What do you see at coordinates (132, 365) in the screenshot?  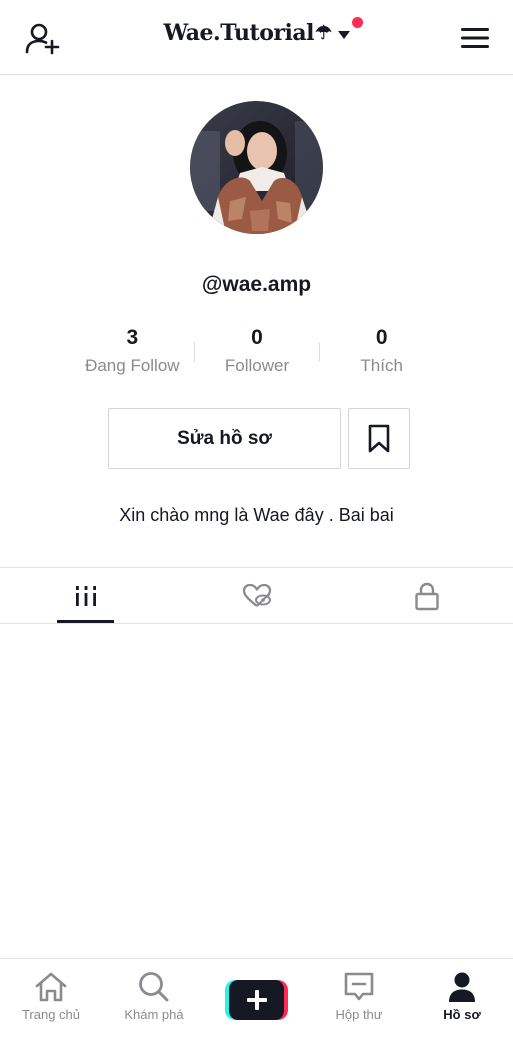 I see `stat-following-label: Đang Follow` at bounding box center [132, 365].